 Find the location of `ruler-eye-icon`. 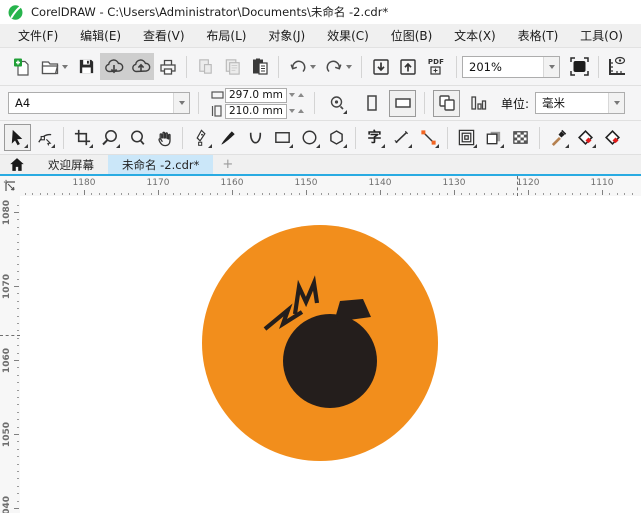

ruler-eye-icon is located at coordinates (617, 65).